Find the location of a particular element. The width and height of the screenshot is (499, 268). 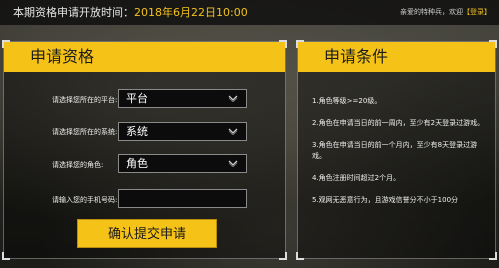

platform-select: 平台 is located at coordinates (182, 98).